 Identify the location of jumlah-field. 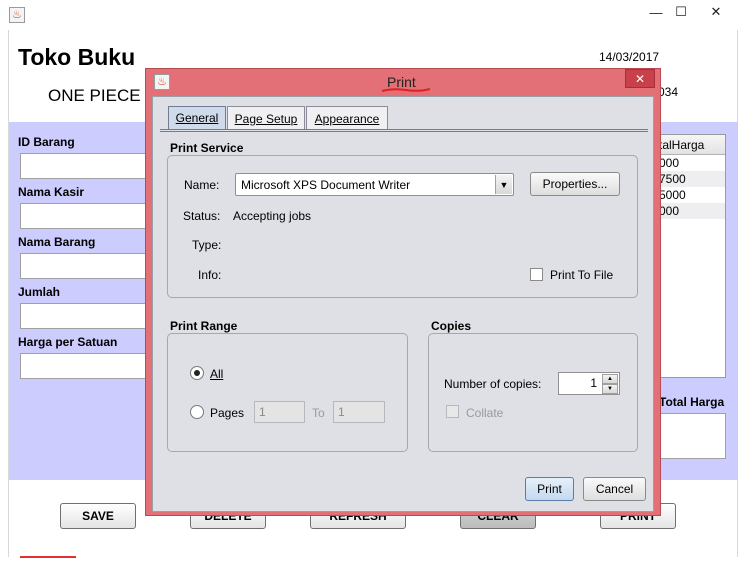
(85, 316).